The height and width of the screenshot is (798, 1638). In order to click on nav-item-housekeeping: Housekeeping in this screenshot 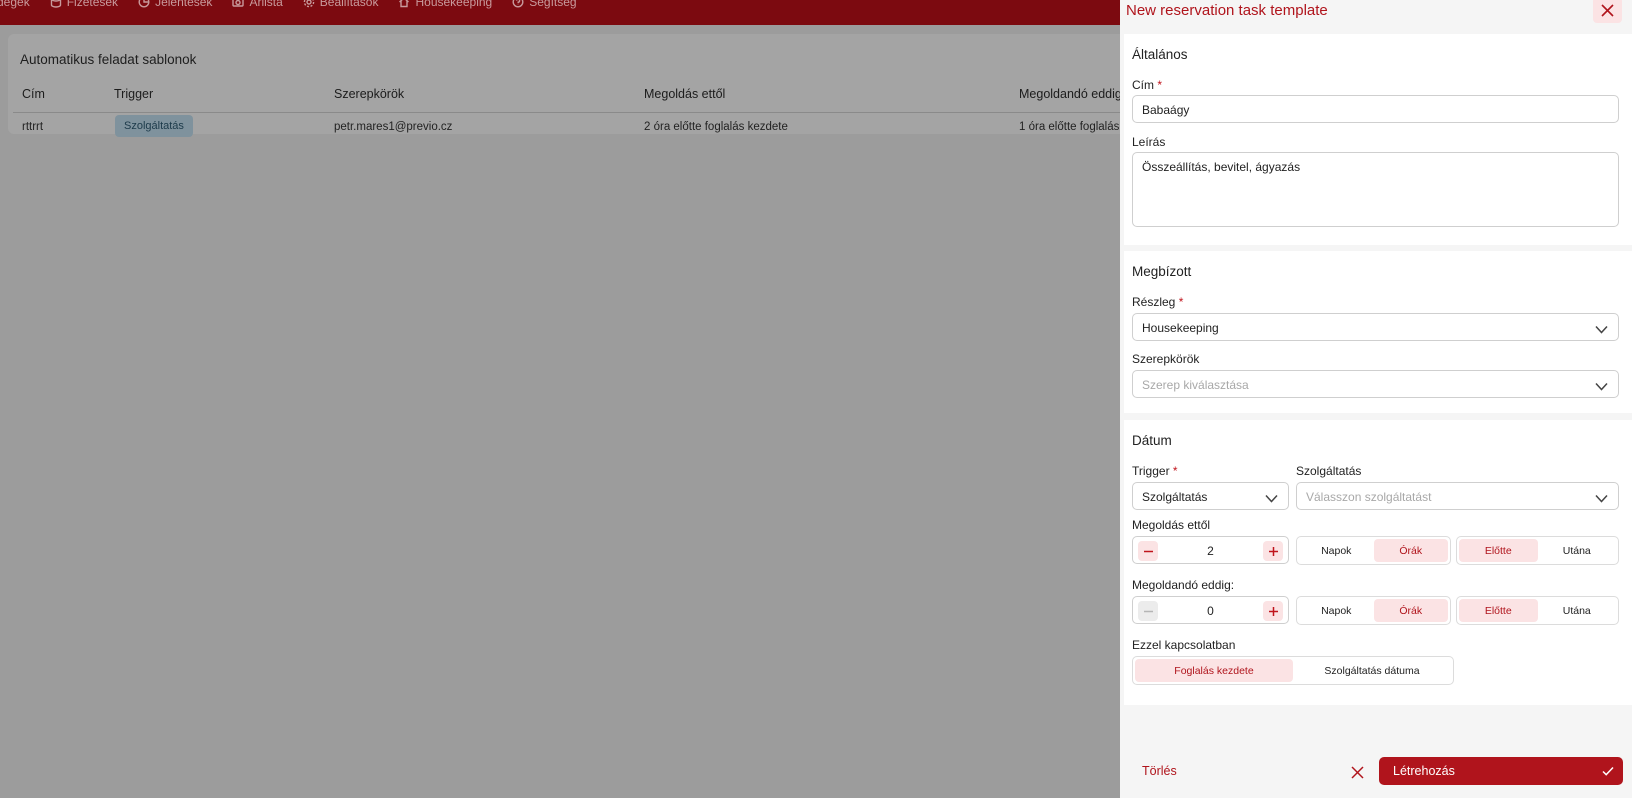, I will do `click(445, 4)`.